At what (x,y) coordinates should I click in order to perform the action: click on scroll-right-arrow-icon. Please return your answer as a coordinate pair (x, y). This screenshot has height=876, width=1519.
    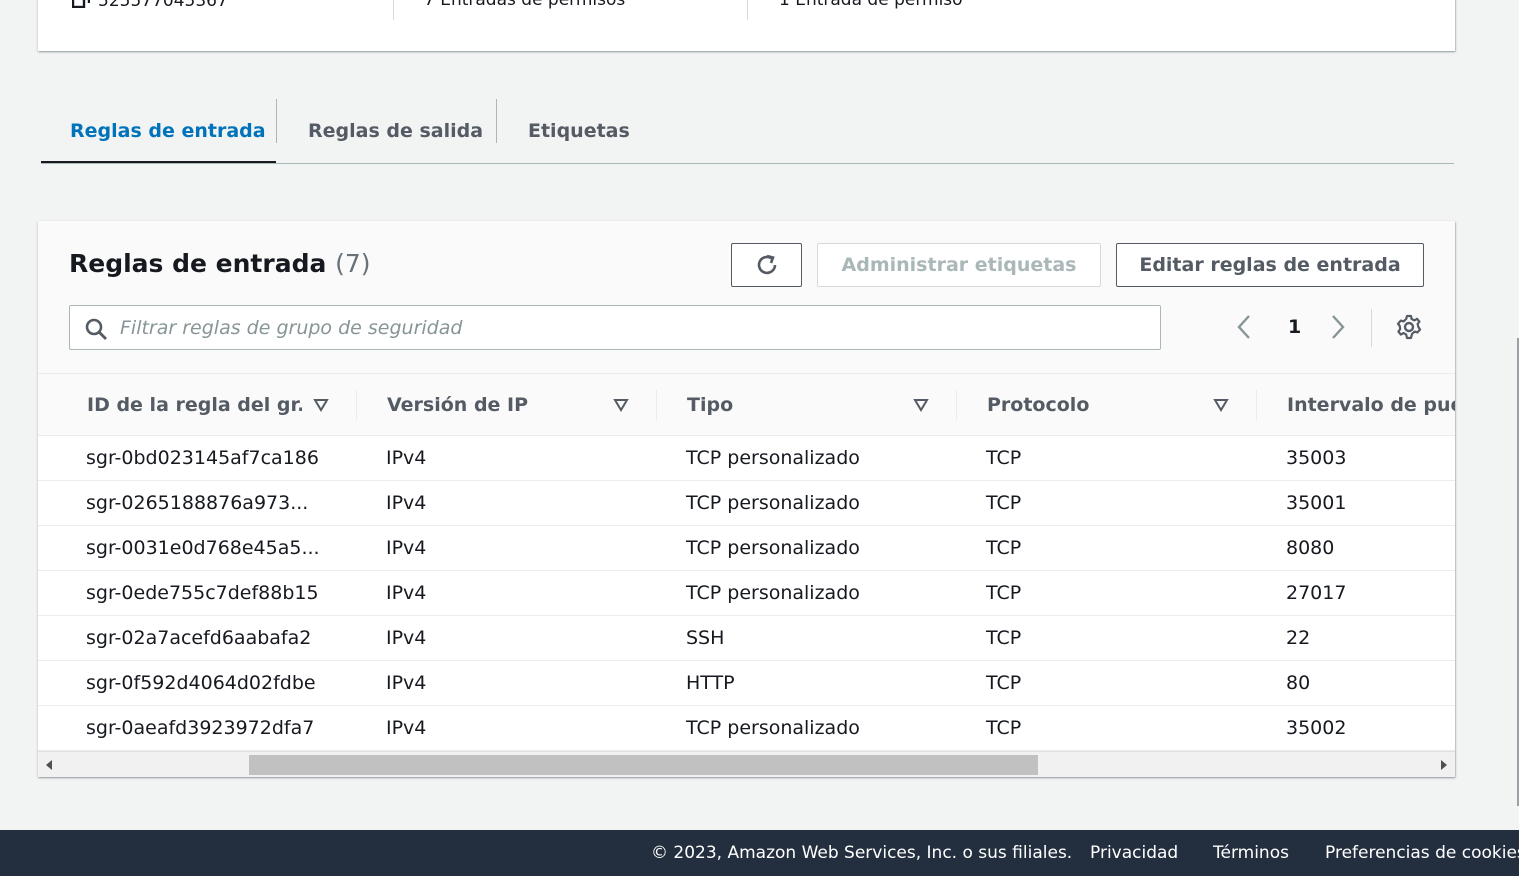
    Looking at the image, I should click on (1444, 765).